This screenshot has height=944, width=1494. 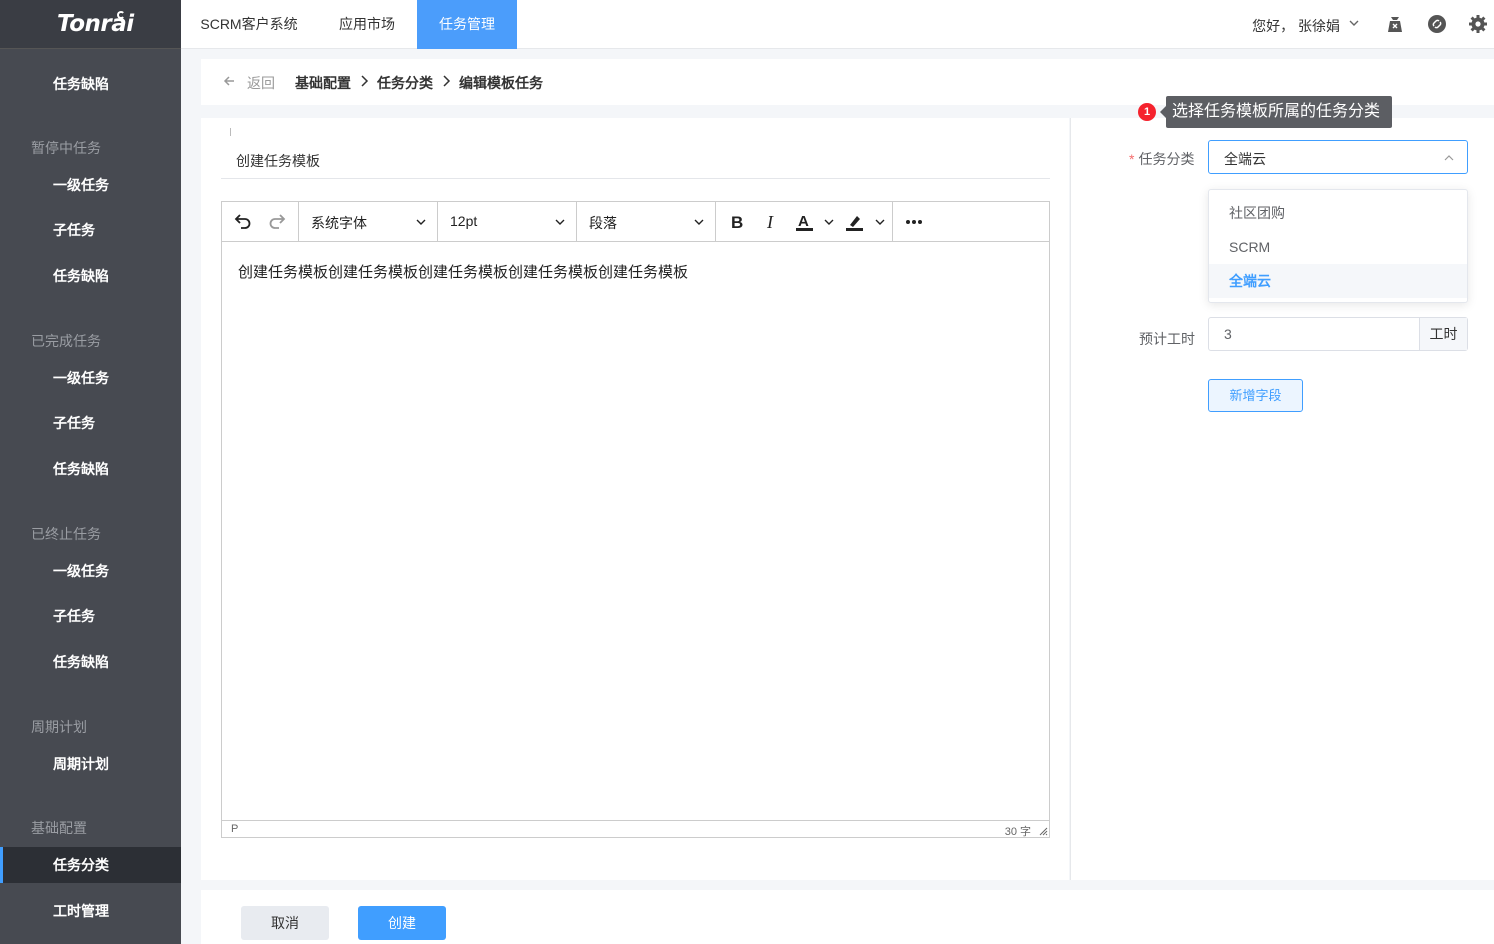 What do you see at coordinates (235, 829) in the screenshot?
I see `element-path: P` at bounding box center [235, 829].